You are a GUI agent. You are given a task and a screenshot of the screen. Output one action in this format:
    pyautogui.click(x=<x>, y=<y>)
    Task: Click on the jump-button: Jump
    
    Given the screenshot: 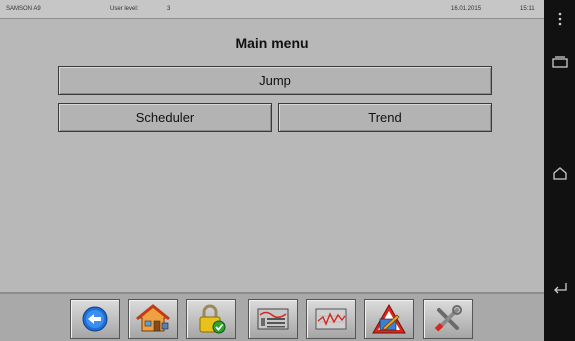 What is the action you would take?
    pyautogui.click(x=275, y=80)
    